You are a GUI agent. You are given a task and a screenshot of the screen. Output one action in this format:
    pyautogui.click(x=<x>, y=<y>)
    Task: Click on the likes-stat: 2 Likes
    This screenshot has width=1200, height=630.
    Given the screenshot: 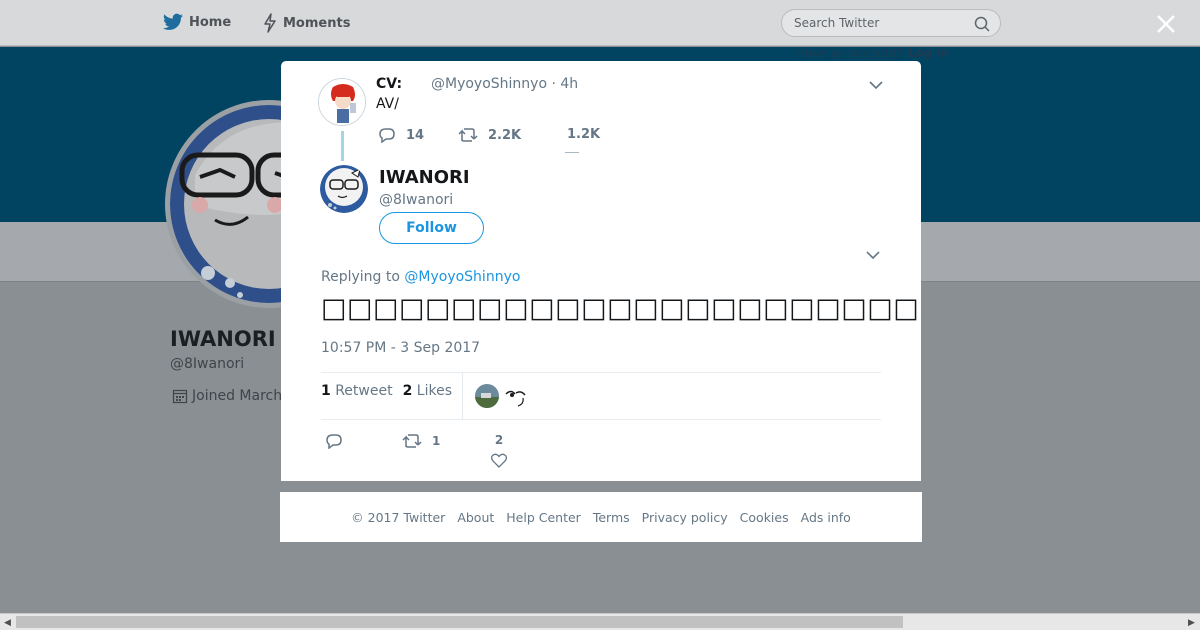 What is the action you would take?
    pyautogui.click(x=427, y=391)
    